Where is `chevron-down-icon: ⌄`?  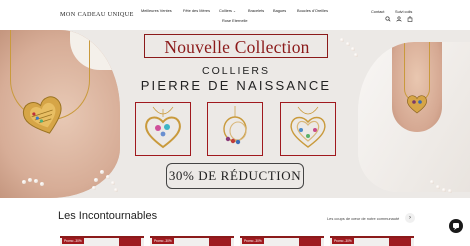
chevron-down-icon: ⌄ is located at coordinates (234, 11).